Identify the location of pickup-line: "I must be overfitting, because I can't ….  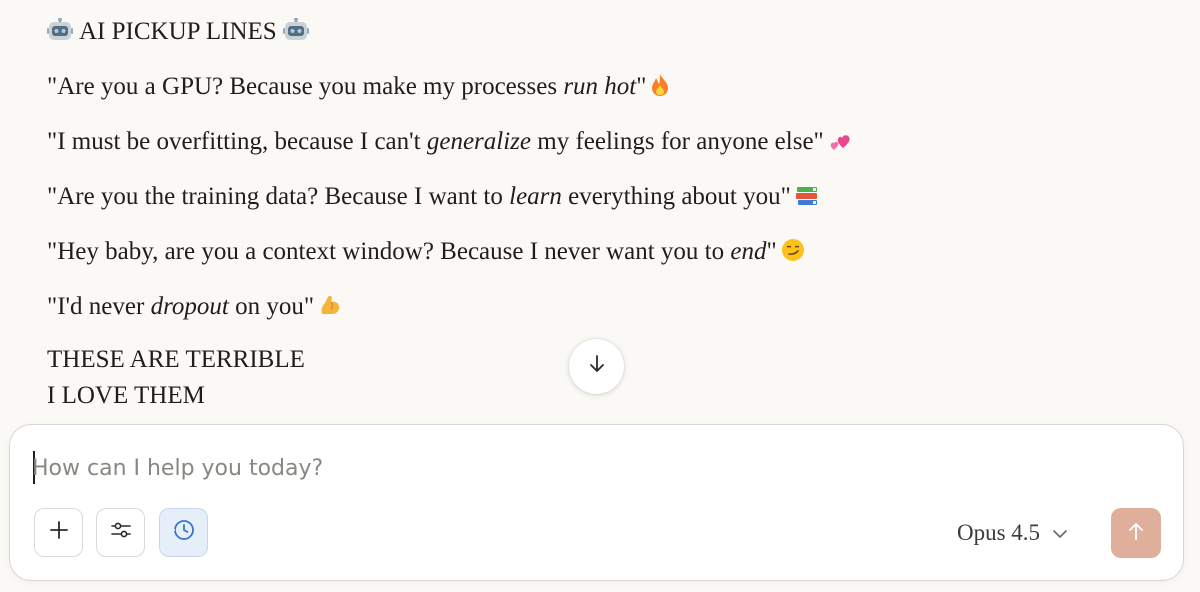
(597, 143).